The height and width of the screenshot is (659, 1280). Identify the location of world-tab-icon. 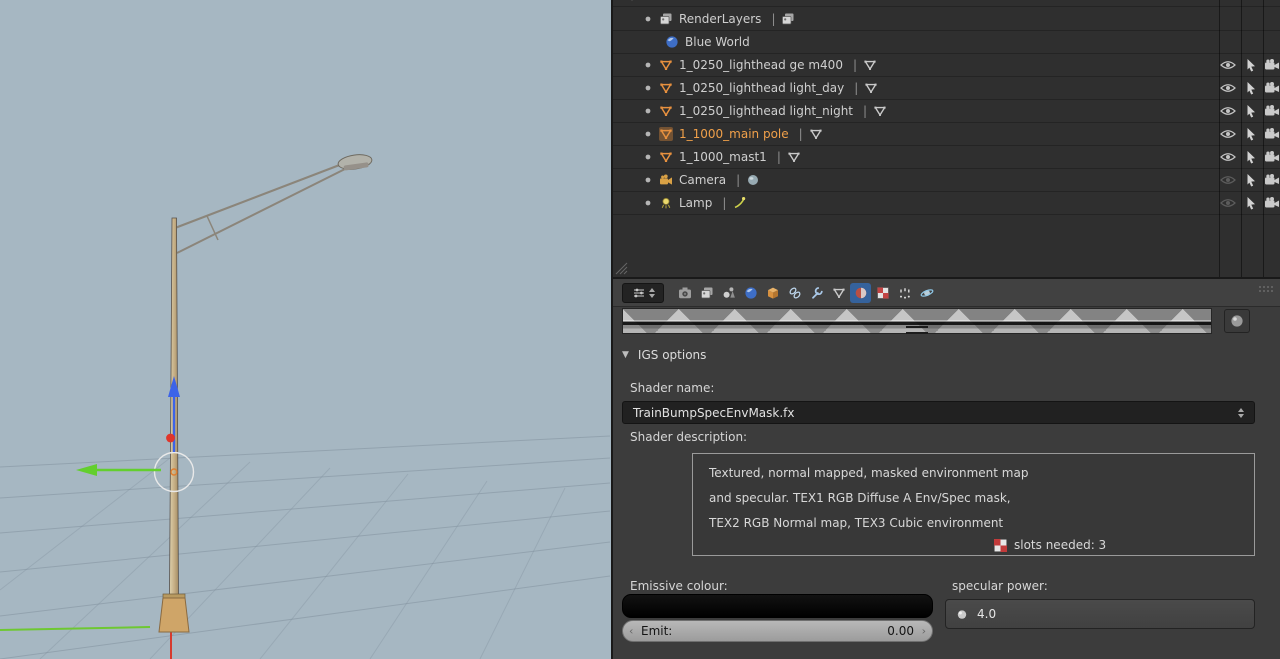
(751, 293).